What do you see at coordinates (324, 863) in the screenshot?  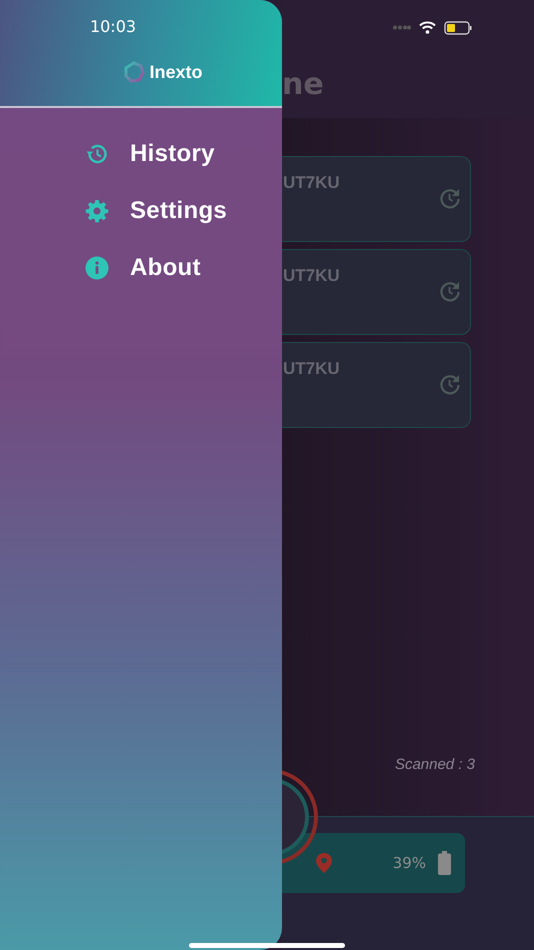 I see `location-pin-icon` at bounding box center [324, 863].